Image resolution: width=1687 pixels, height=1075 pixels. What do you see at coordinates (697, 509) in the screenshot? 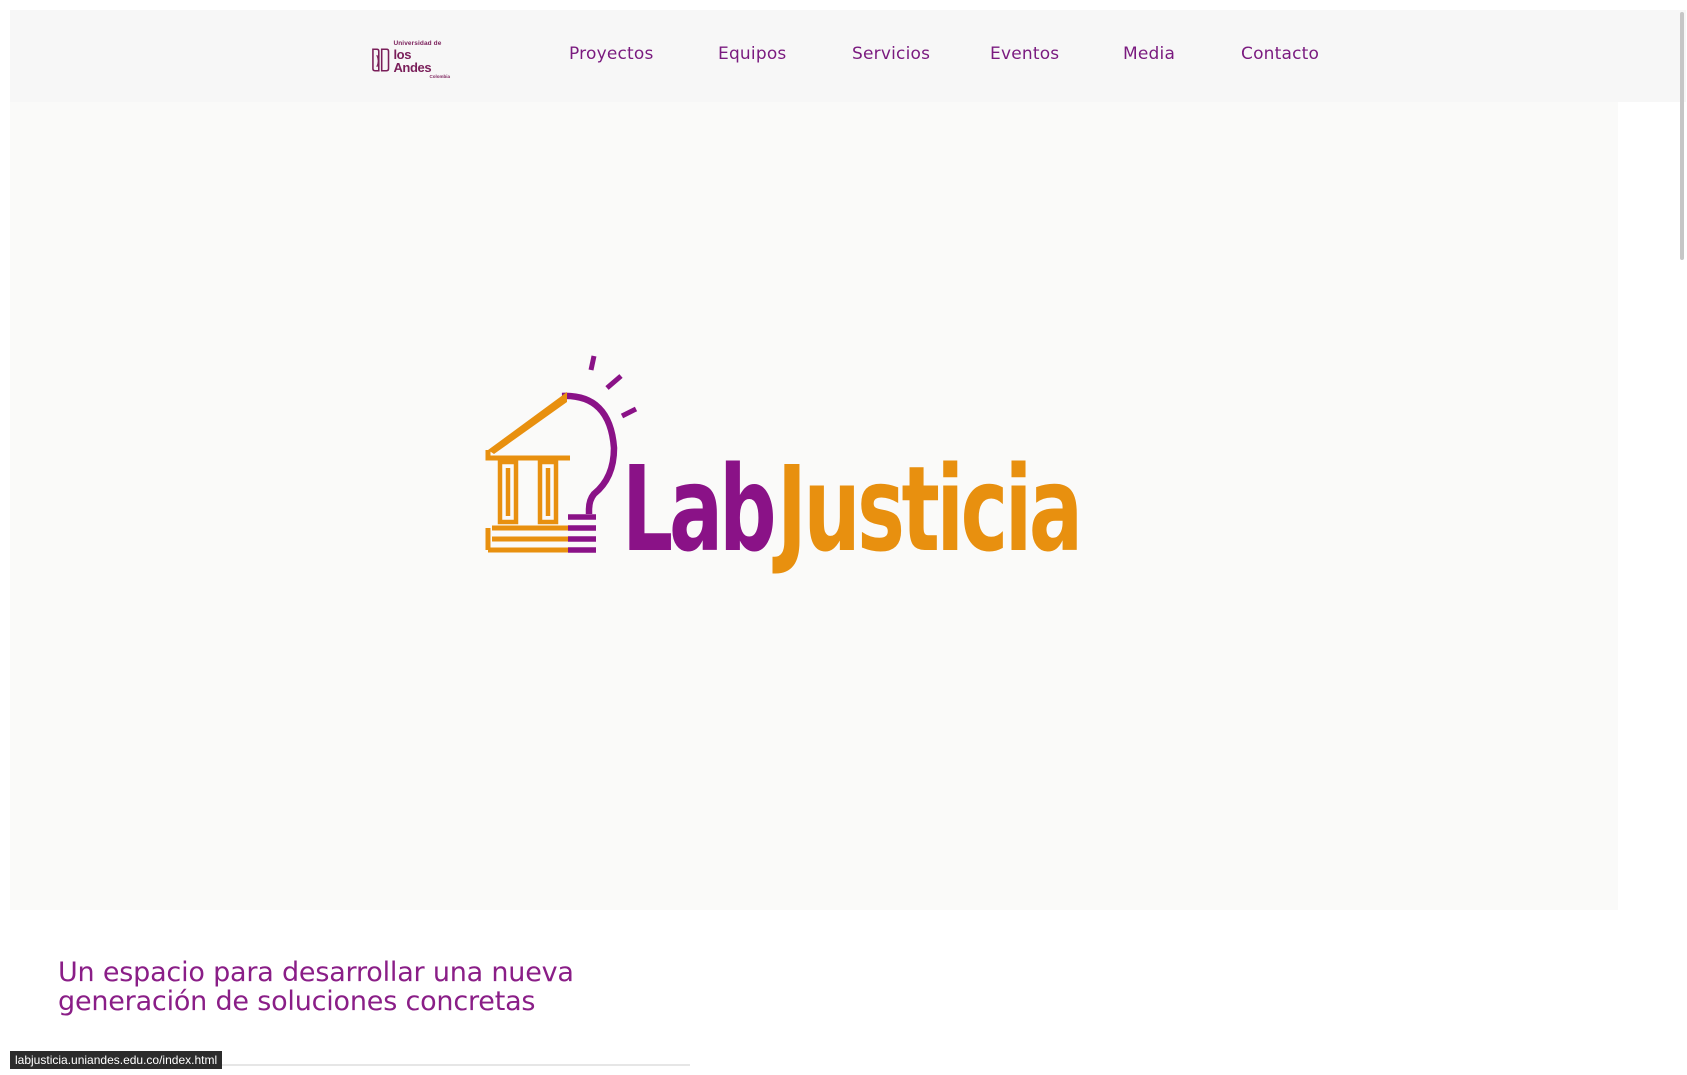
I see `logo-text-lab: Lab` at bounding box center [697, 509].